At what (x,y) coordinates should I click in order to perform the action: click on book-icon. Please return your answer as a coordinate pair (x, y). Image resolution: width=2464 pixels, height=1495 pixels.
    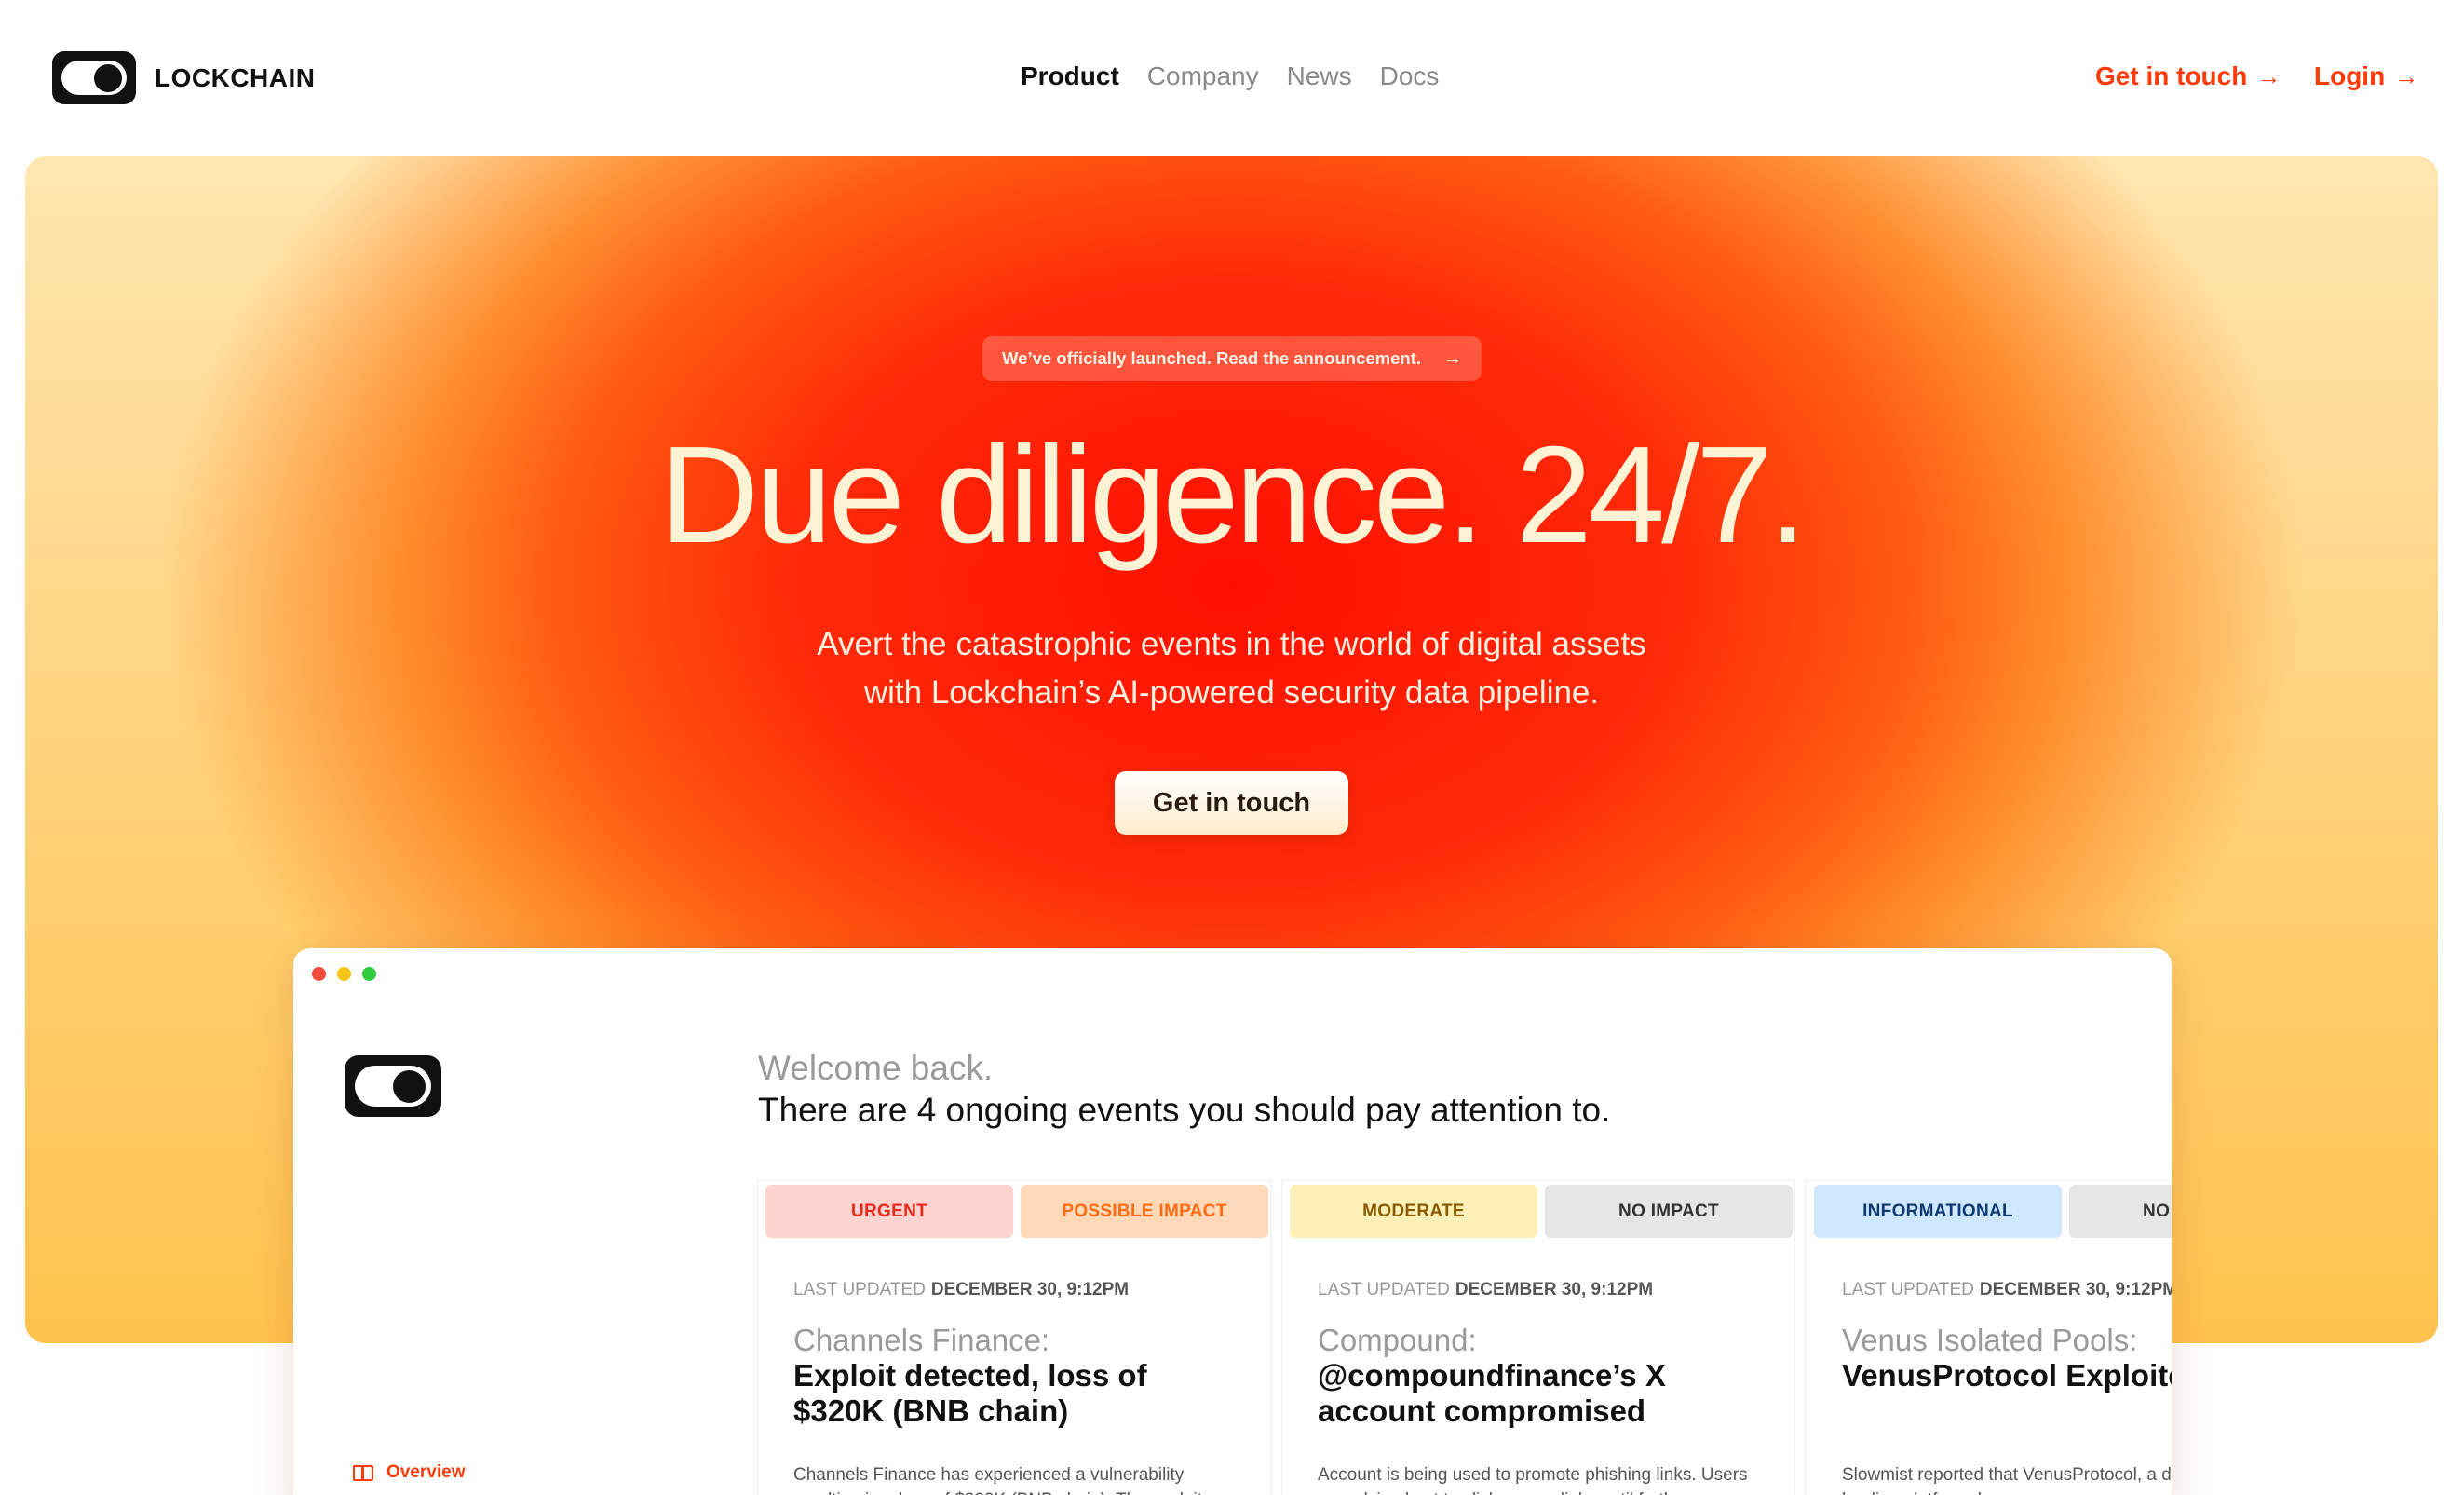
    Looking at the image, I should click on (363, 1472).